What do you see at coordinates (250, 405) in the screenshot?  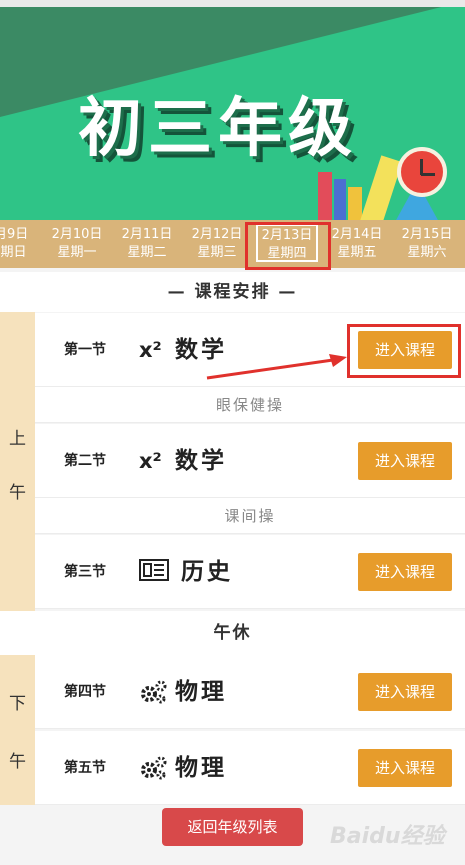 I see `break-label: 眼保健操` at bounding box center [250, 405].